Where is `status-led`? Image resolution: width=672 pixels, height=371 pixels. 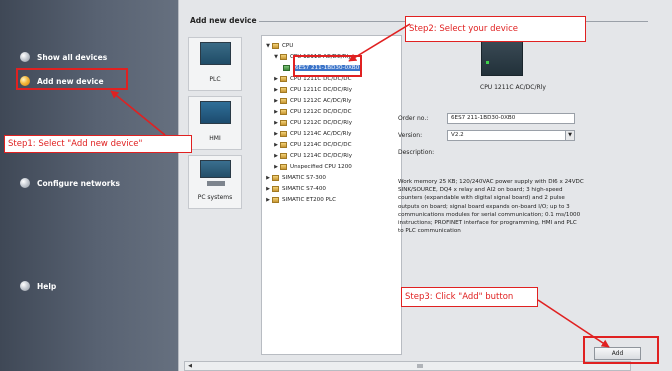
status-led is located at coordinates (487, 62).